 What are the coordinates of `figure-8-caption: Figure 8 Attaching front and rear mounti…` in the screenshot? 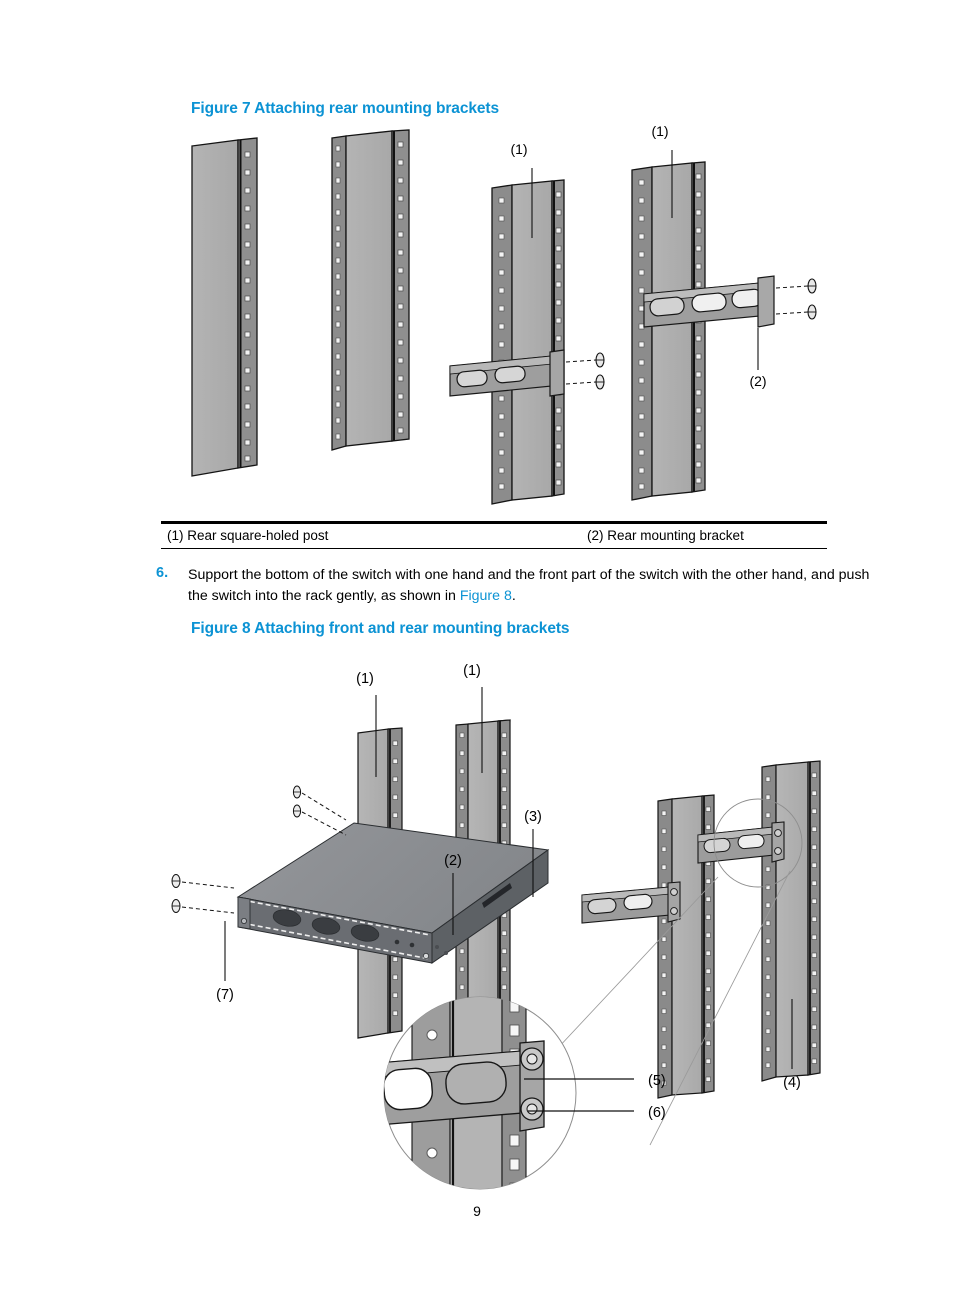 It's located at (380, 628).